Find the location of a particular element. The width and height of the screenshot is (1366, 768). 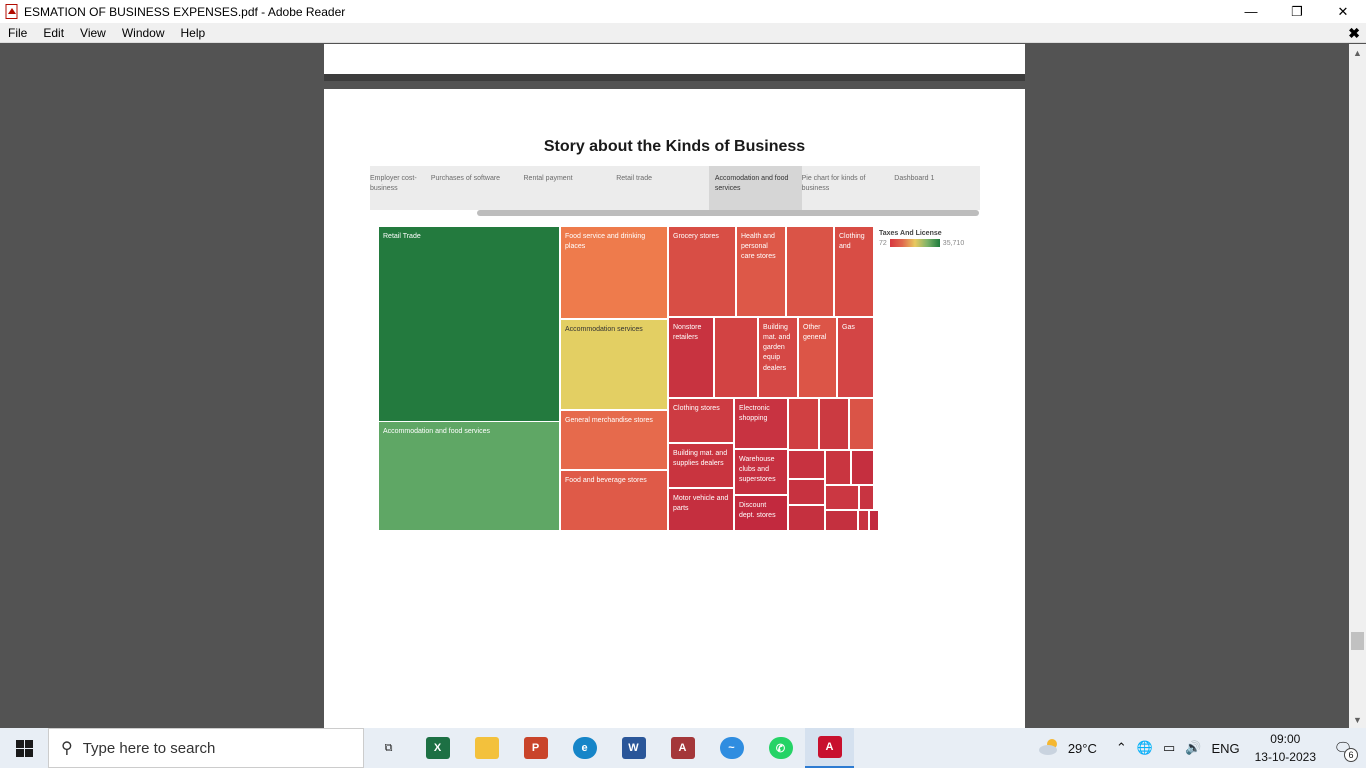

treemap-cell-discount-dept: Discount dept. stores is located at coordinates (761, 513).